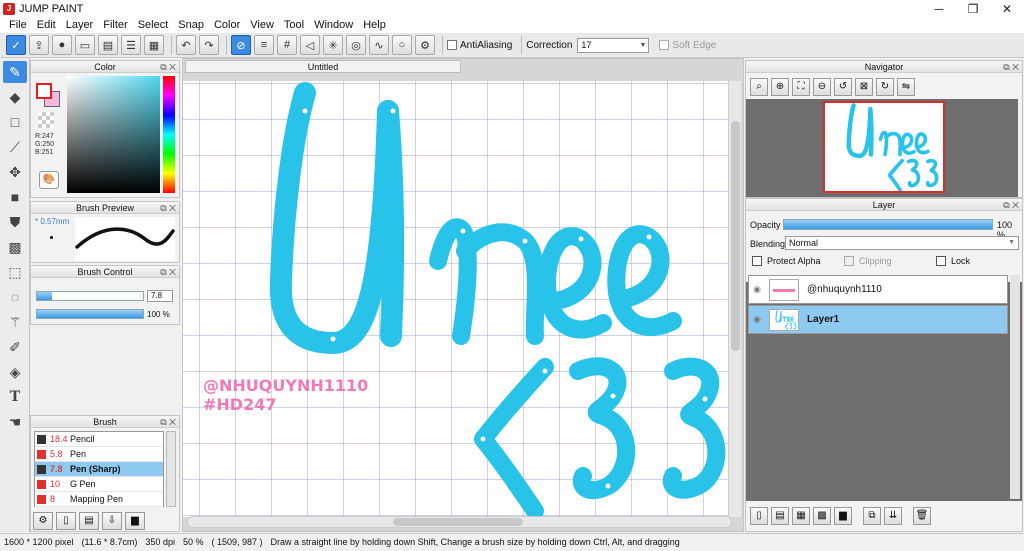 This screenshot has height=551, width=1024. What do you see at coordinates (780, 516) in the screenshot?
I see `new-text-layer-icon: ▤` at bounding box center [780, 516].